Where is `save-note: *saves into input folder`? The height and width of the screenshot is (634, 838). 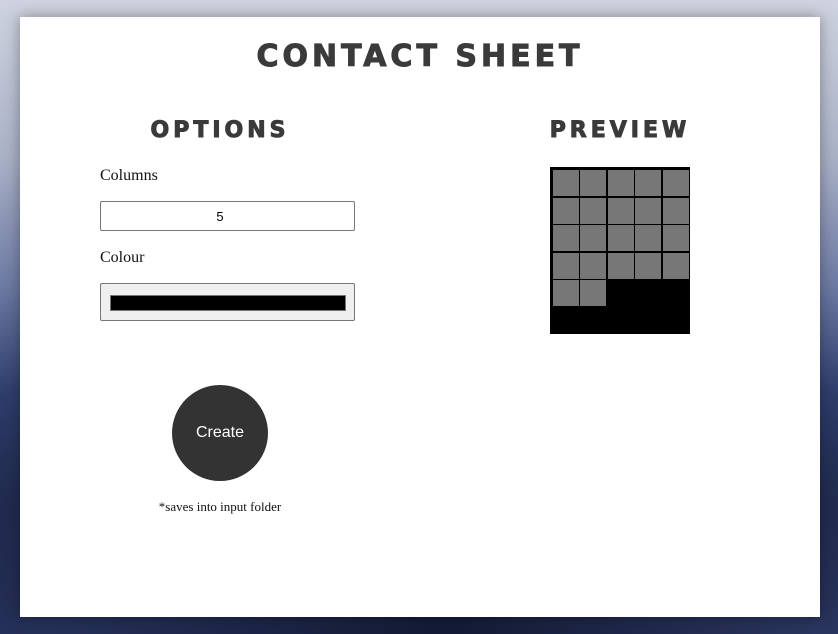
save-note: *saves into input folder is located at coordinates (220, 506).